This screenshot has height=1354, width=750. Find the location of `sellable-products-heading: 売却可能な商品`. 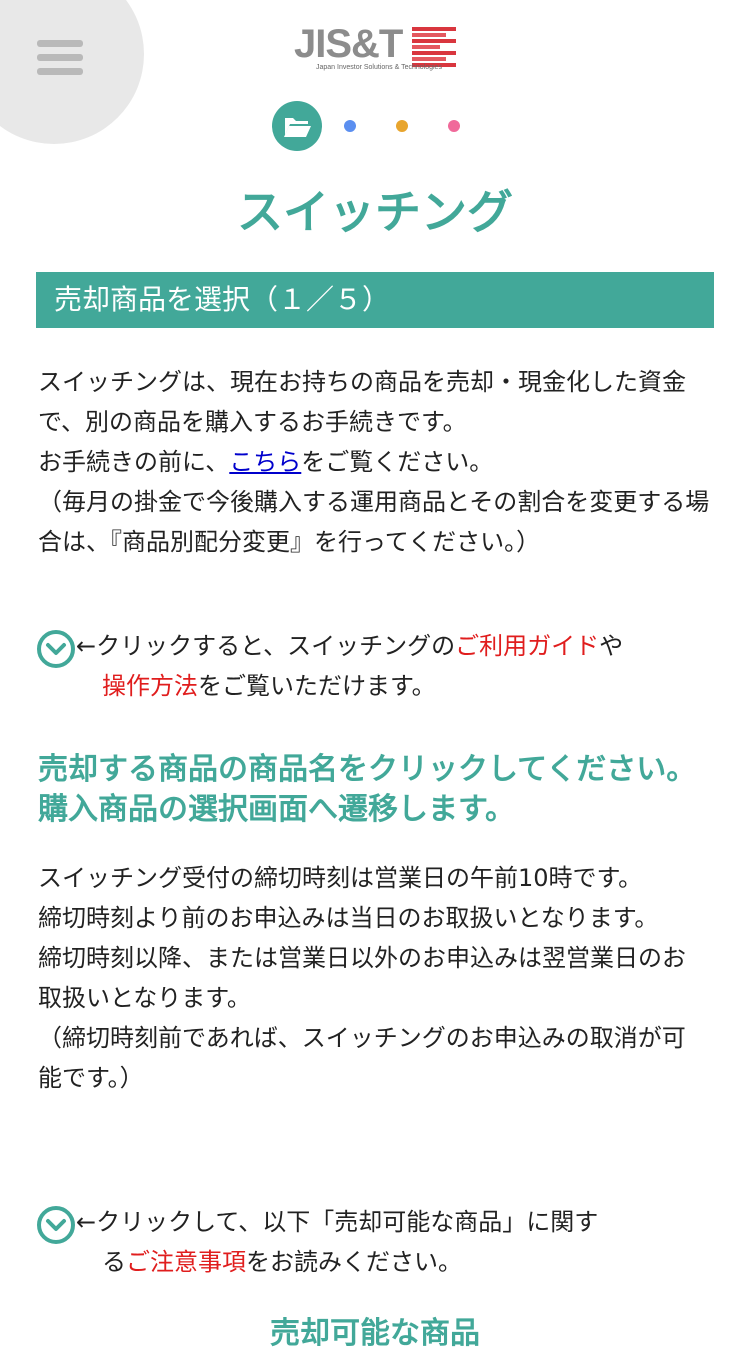

sellable-products-heading: 売却可能な商品 is located at coordinates (375, 1333).